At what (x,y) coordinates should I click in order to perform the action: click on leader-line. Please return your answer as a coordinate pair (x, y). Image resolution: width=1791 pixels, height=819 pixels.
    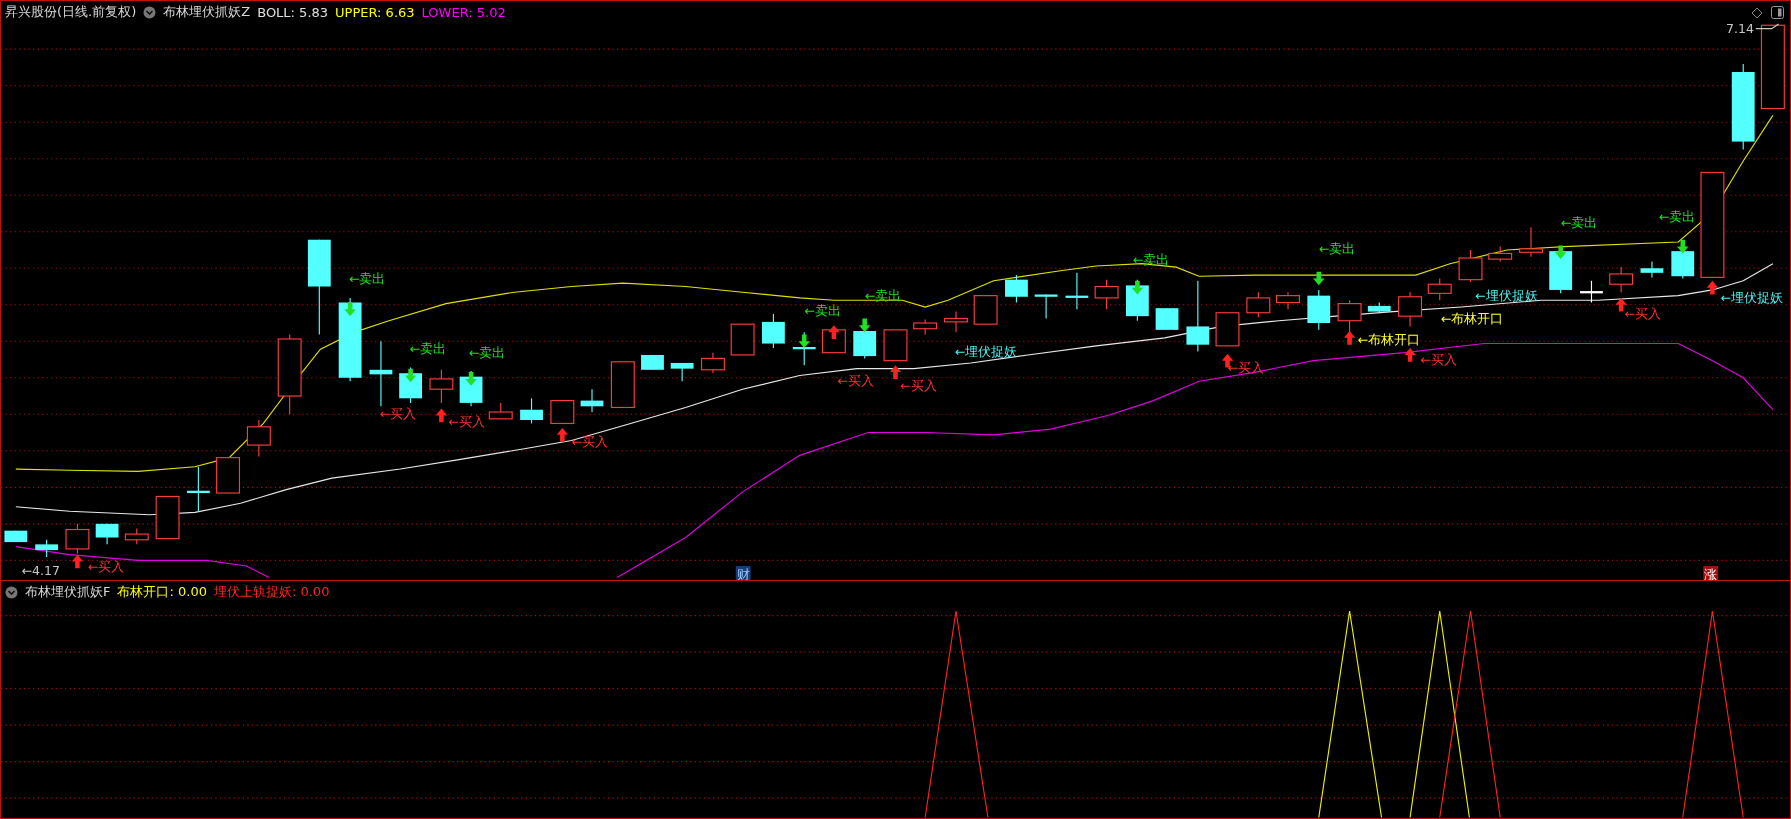
    Looking at the image, I should click on (1767, 26).